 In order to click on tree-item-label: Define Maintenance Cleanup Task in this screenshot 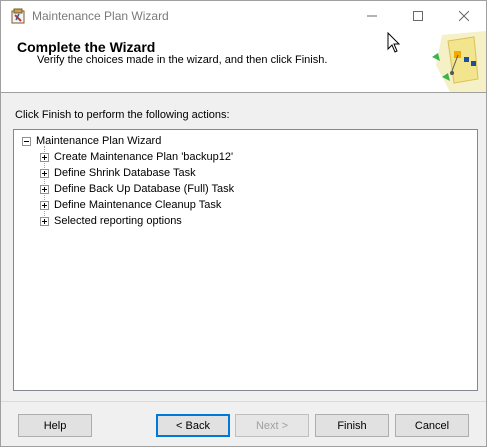, I will do `click(138, 205)`.